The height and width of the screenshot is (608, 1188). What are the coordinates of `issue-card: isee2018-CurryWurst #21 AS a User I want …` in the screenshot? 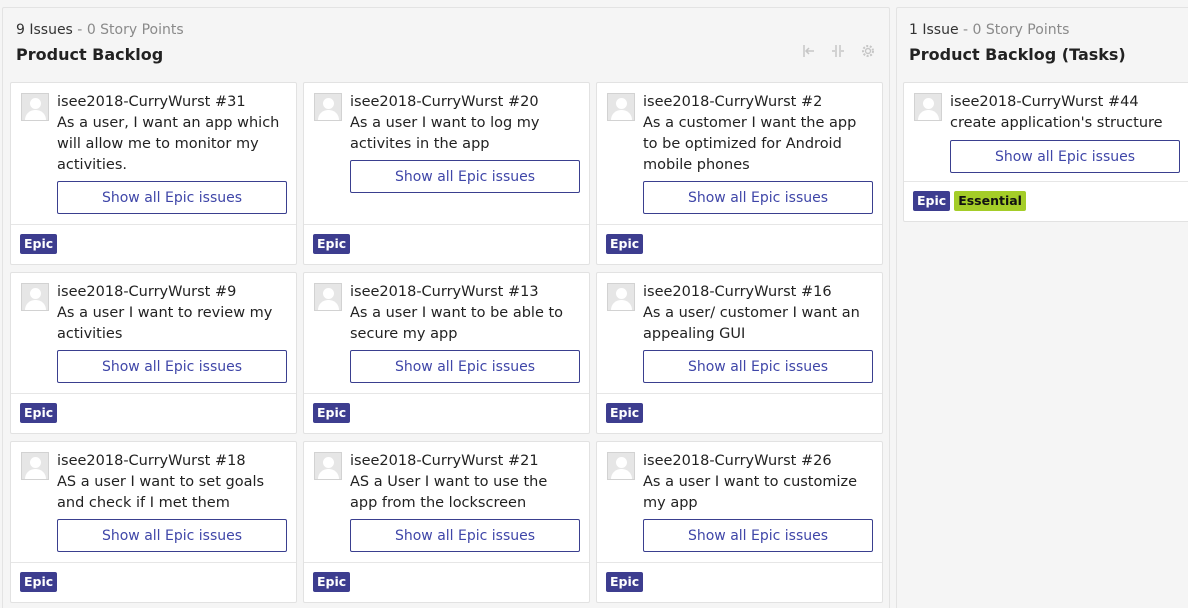 It's located at (446, 522).